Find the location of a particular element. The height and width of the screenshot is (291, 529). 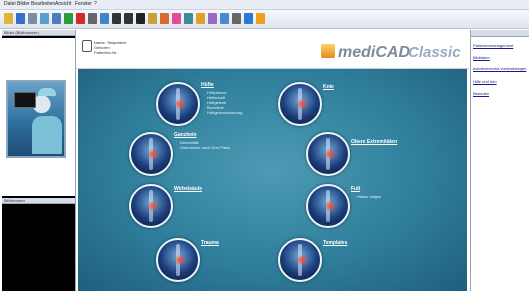

left-panel-bottom-title: Bildbrowser is located at coordinates (38, 201).